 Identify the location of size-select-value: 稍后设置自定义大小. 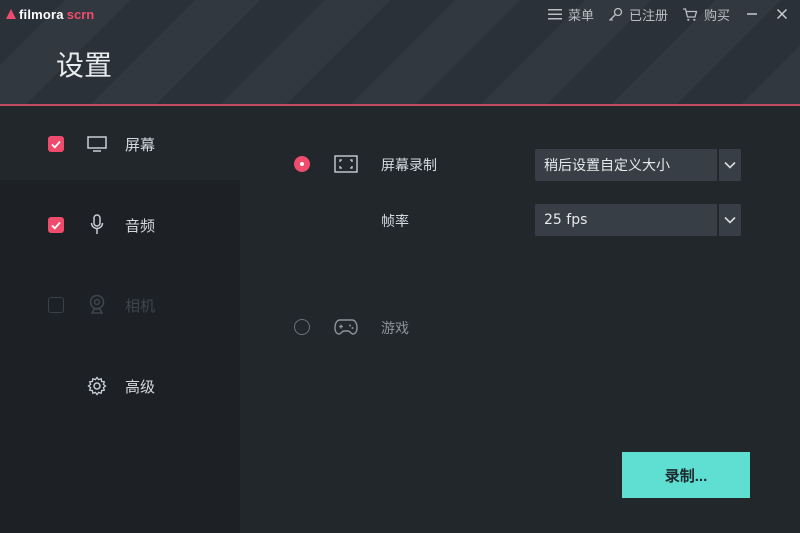
(607, 166).